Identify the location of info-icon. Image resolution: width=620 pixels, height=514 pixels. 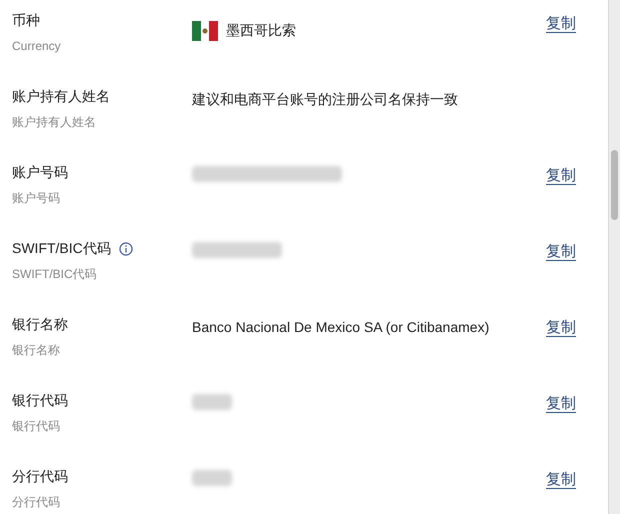
(125, 249).